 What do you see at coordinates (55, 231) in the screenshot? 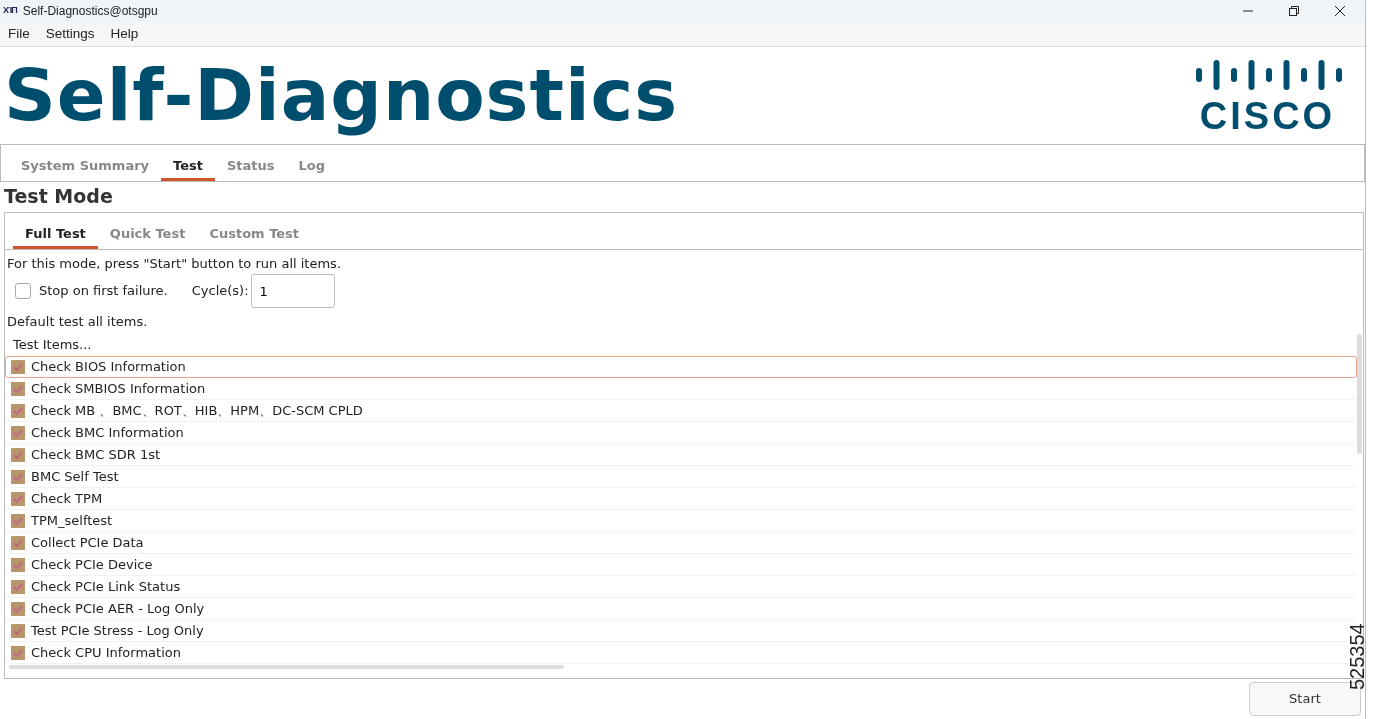
I see `tab: Full Test` at bounding box center [55, 231].